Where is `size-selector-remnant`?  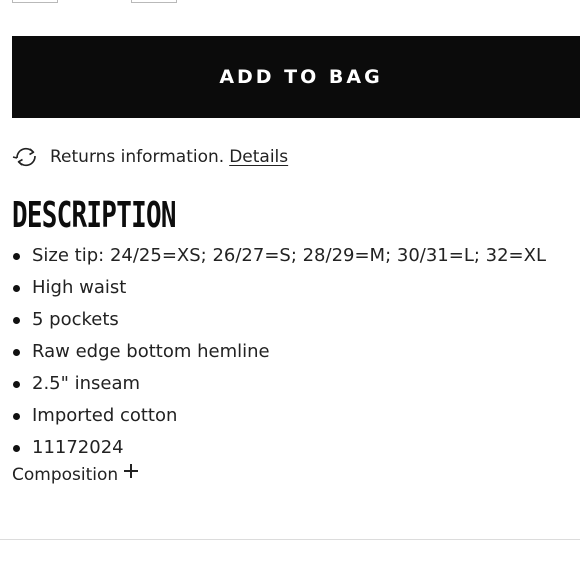 size-selector-remnant is located at coordinates (290, 2).